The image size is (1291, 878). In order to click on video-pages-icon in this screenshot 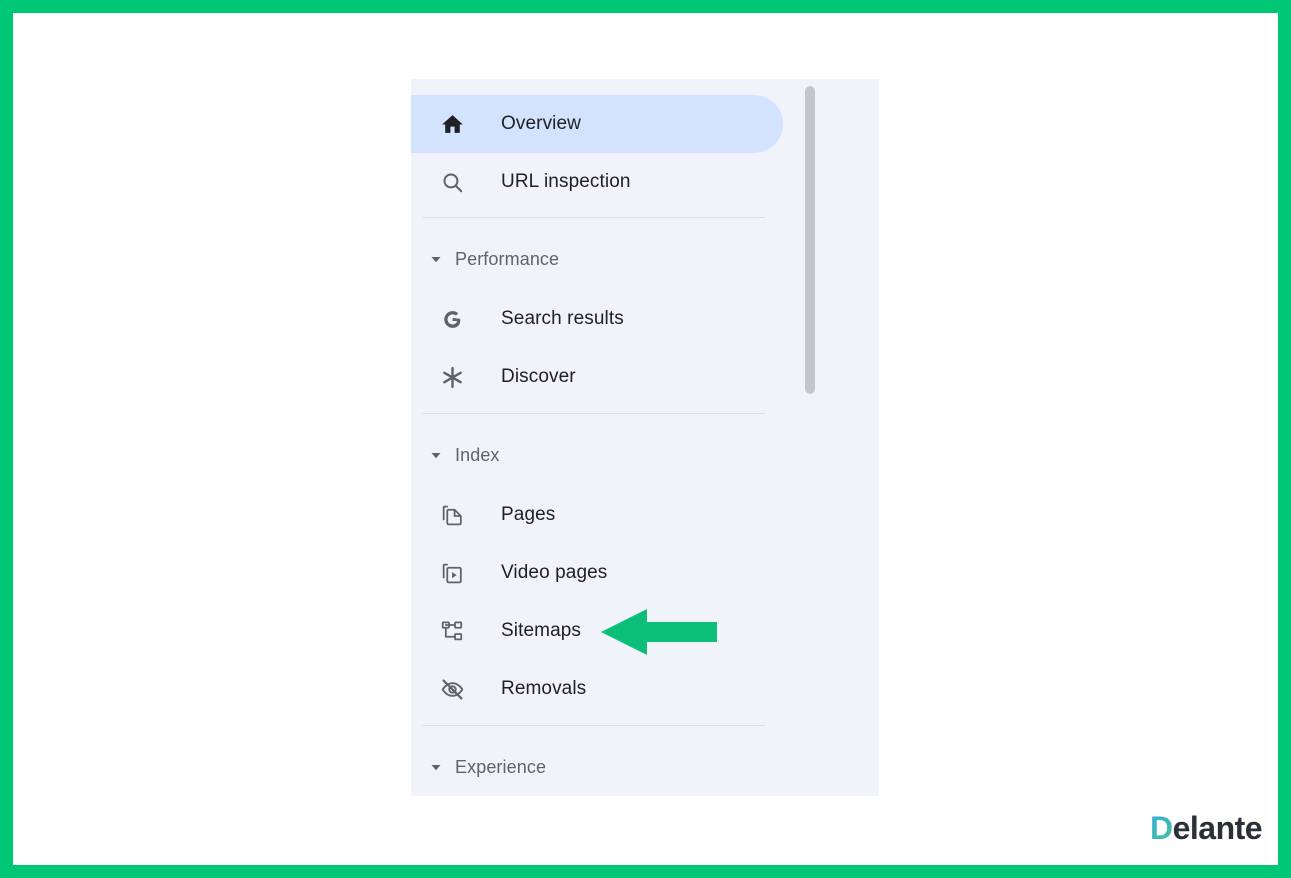, I will do `click(452, 573)`.